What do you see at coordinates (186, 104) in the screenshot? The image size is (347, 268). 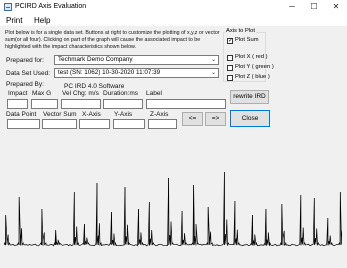 I see `label-field` at bounding box center [186, 104].